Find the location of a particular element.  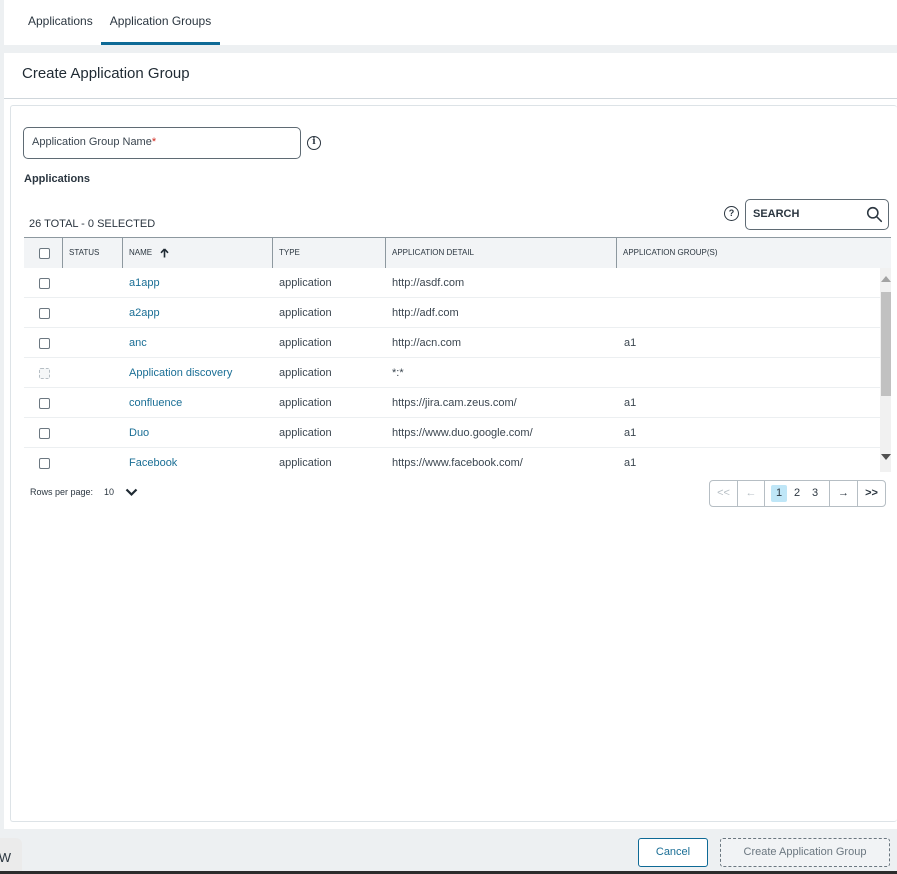

group-name-placeholder: Application Group Name is located at coordinates (92, 142).